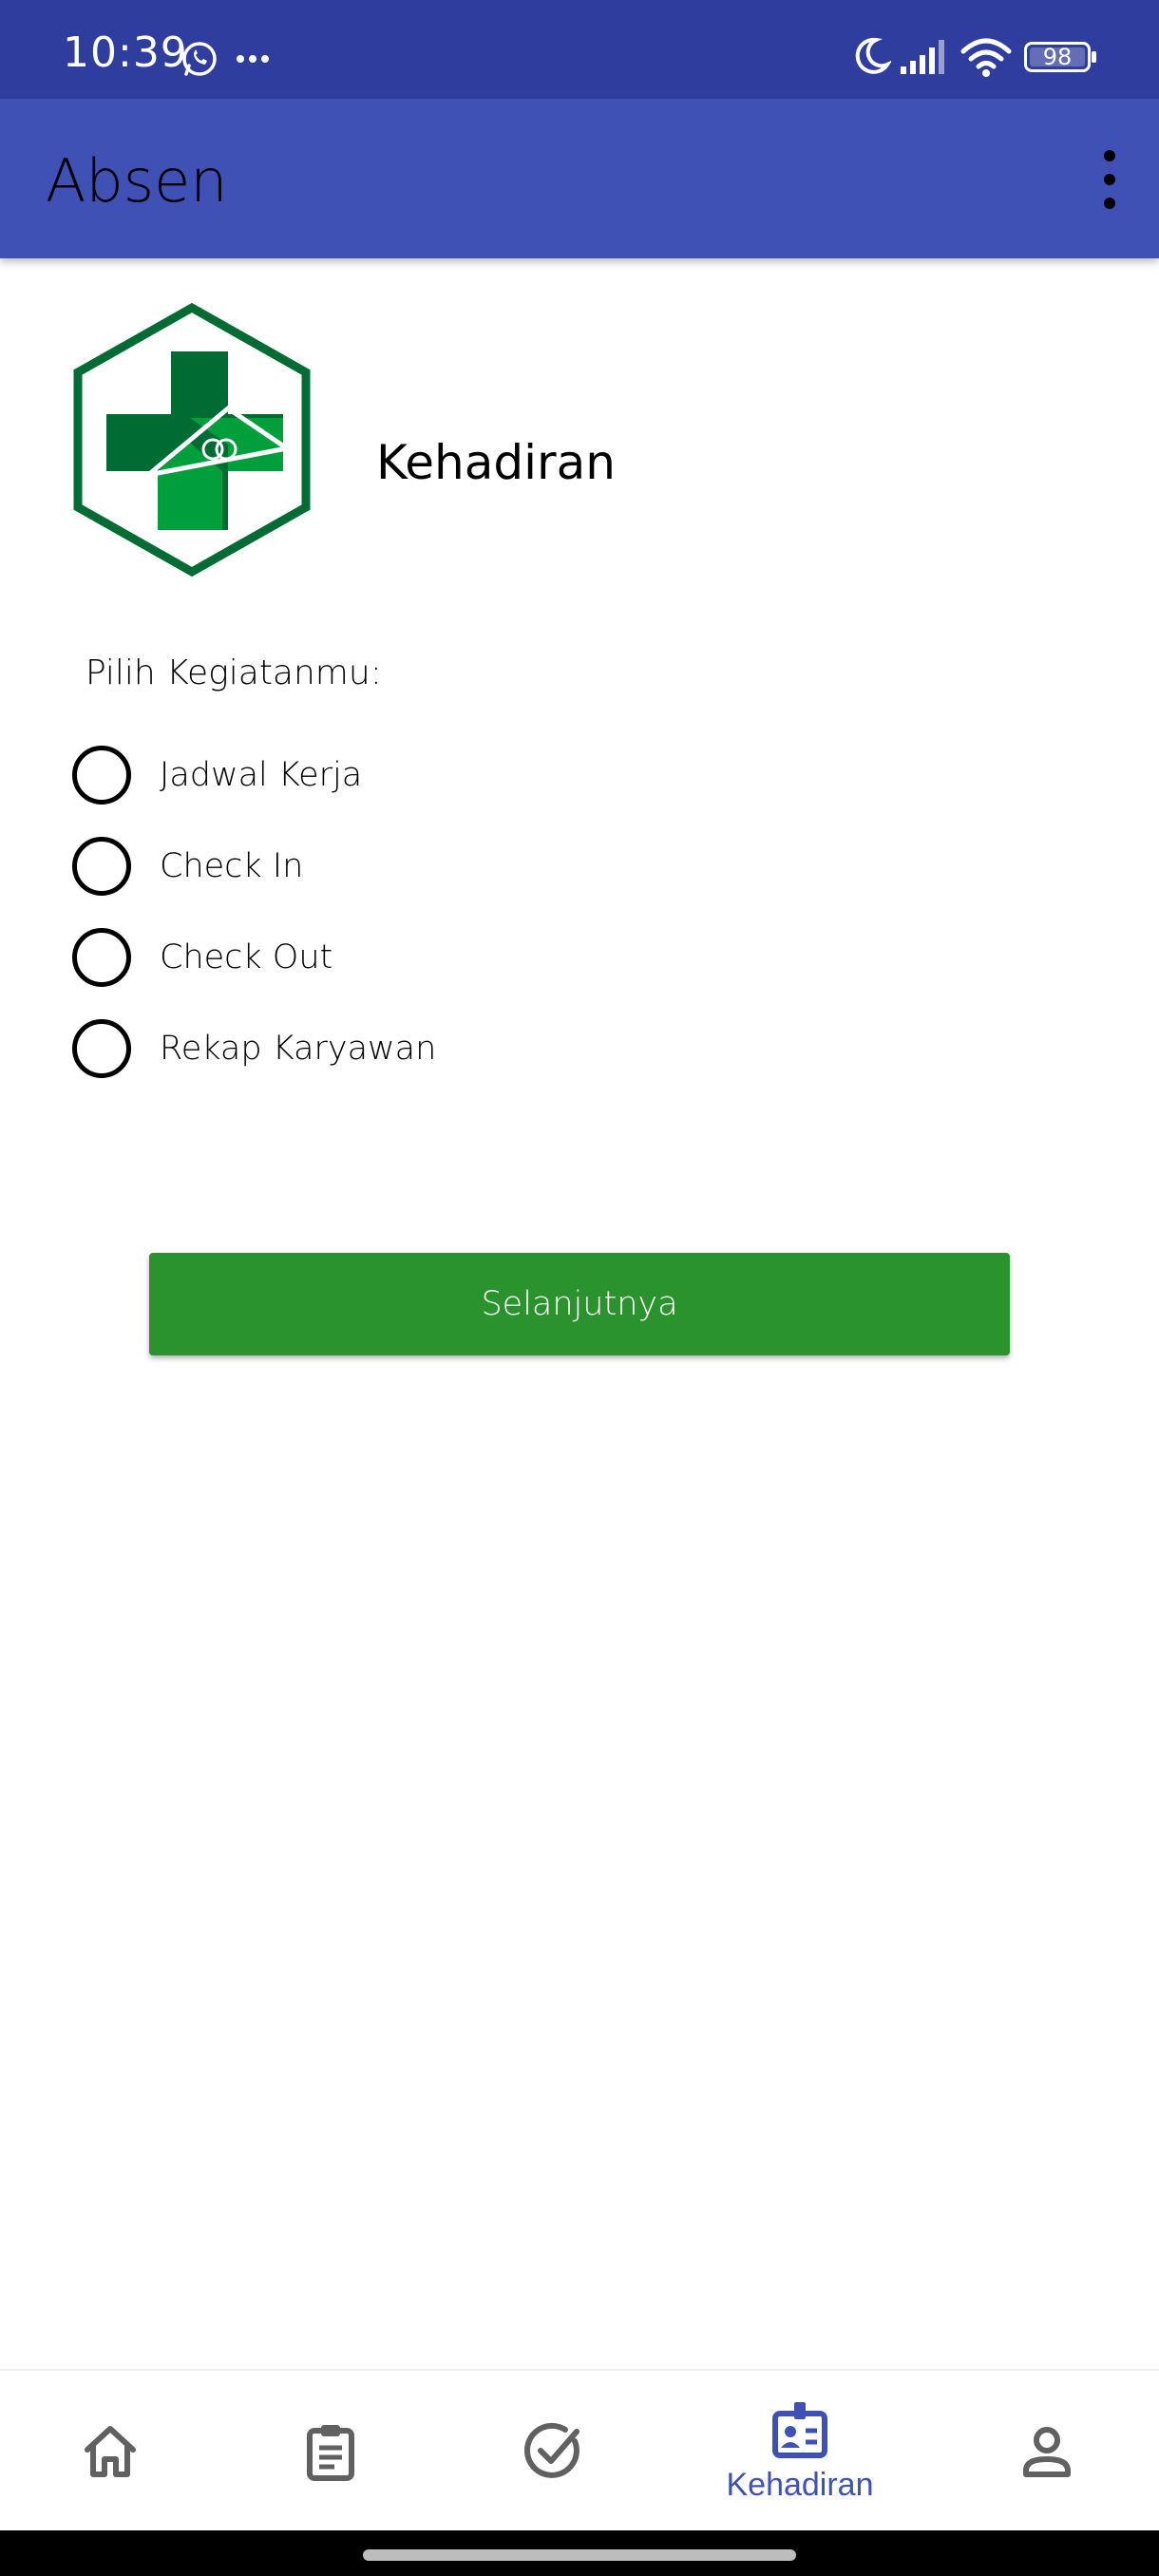 The width and height of the screenshot is (1159, 2576). What do you see at coordinates (253, 59) in the screenshot?
I see `more-dots-icon` at bounding box center [253, 59].